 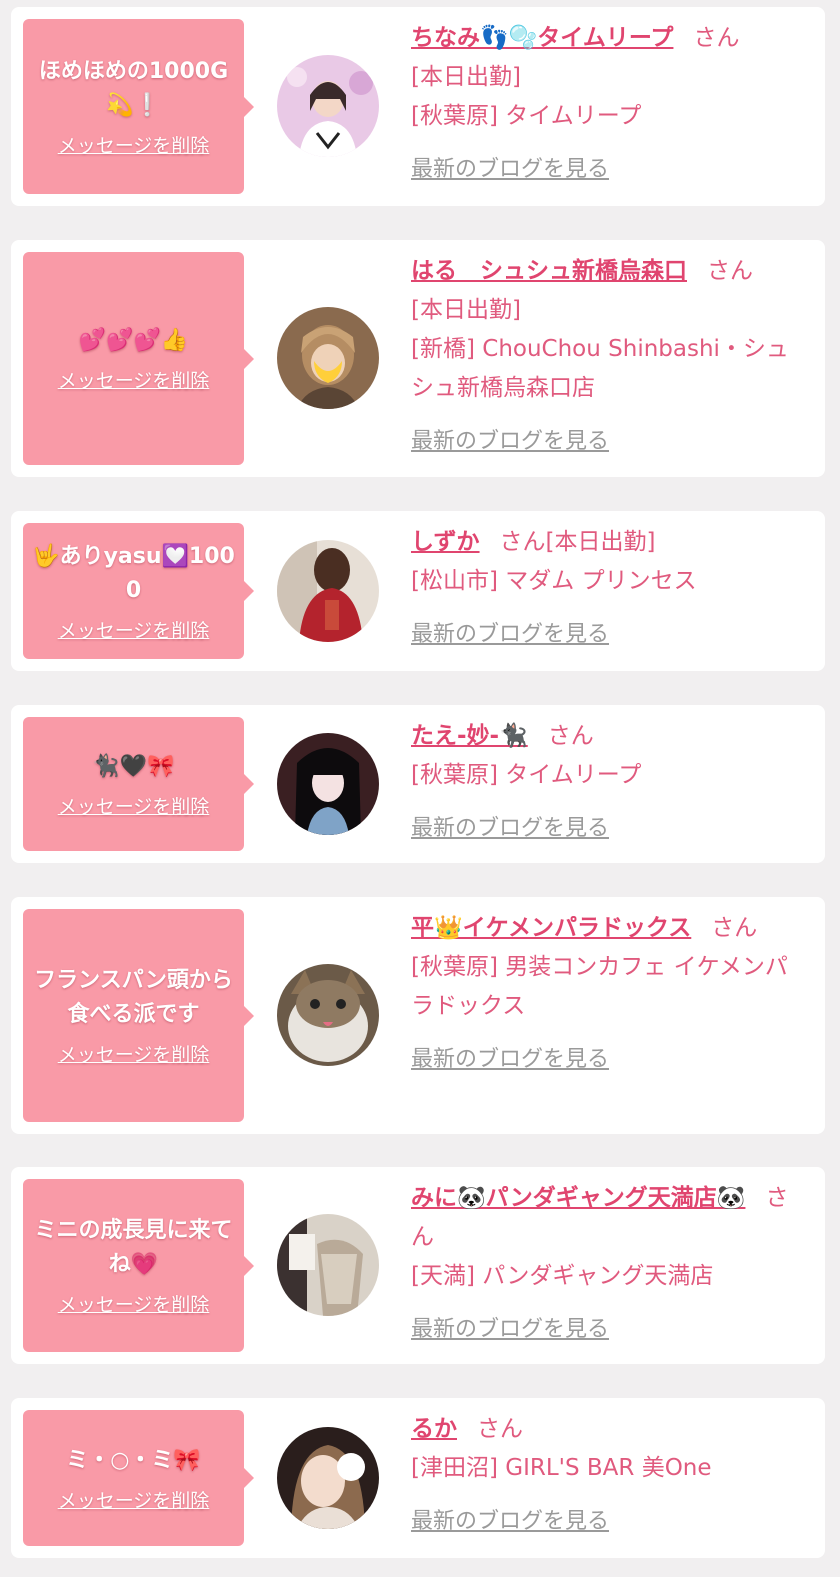 What do you see at coordinates (133, 1460) in the screenshot?
I see `message-text: ミ・○・ミ🎀` at bounding box center [133, 1460].